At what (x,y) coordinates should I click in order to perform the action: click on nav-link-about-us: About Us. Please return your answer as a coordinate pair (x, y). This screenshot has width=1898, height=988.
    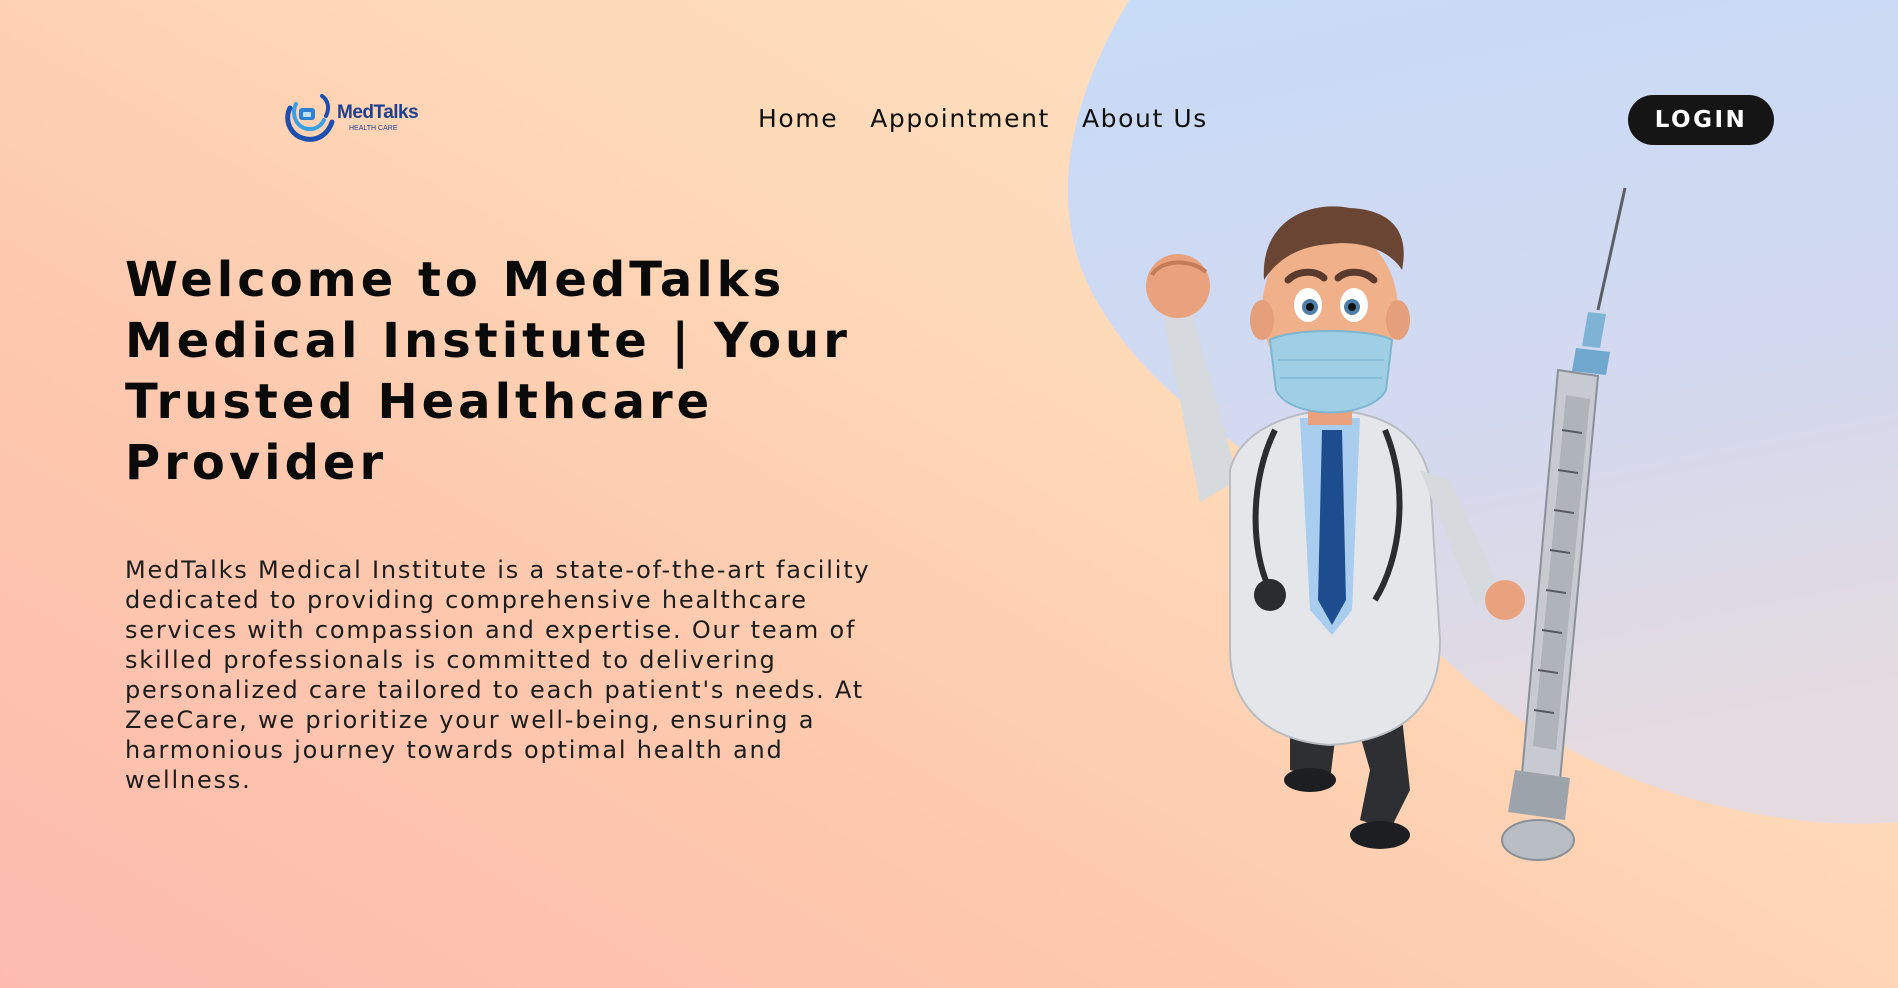
    Looking at the image, I should click on (1145, 118).